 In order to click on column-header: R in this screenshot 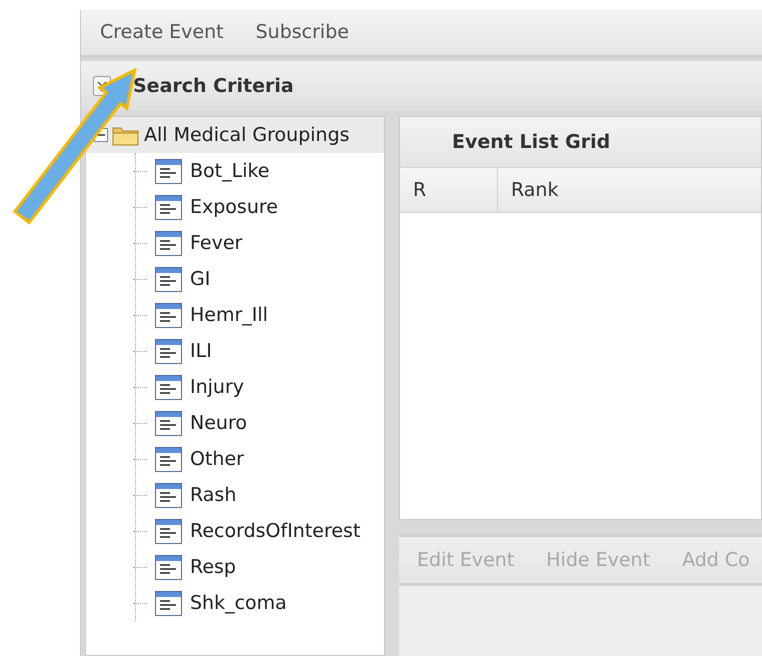, I will do `click(449, 190)`.